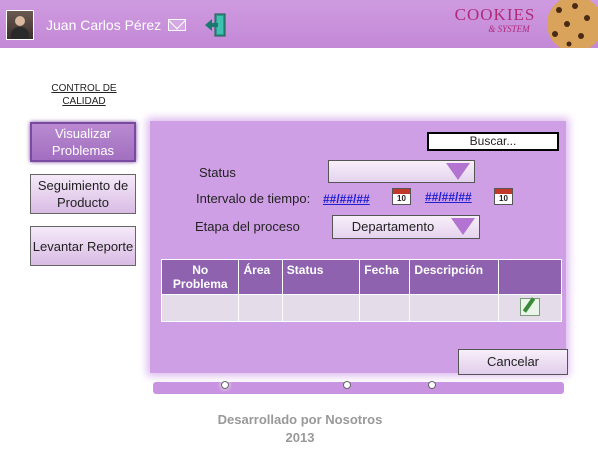 Image resolution: width=598 pixels, height=453 pixels. I want to click on col-descripcion: Descripción, so click(454, 277).